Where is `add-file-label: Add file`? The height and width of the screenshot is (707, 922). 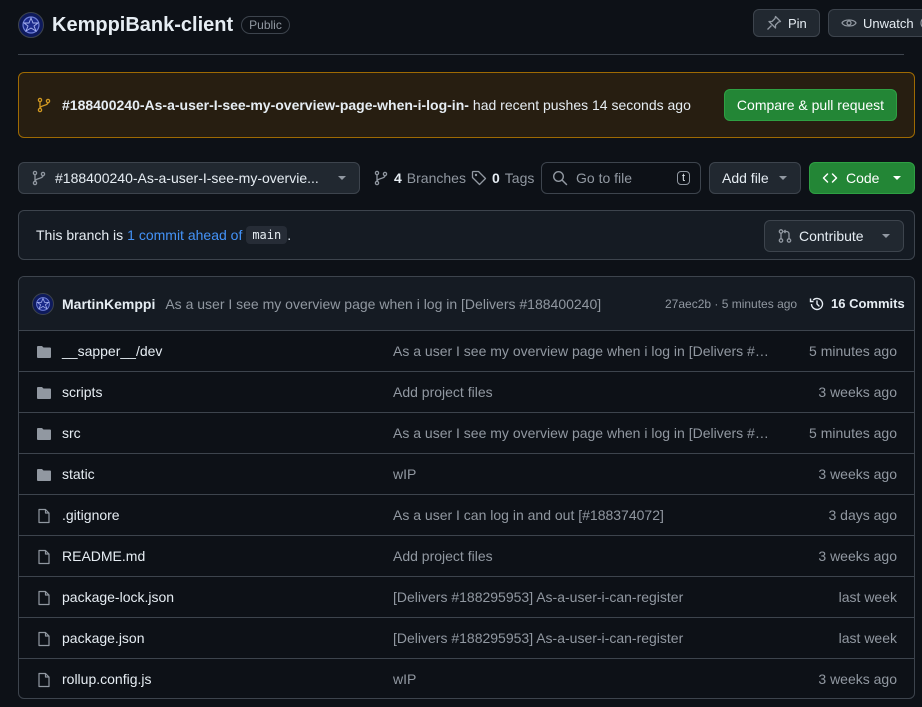 add-file-label: Add file is located at coordinates (745, 178).